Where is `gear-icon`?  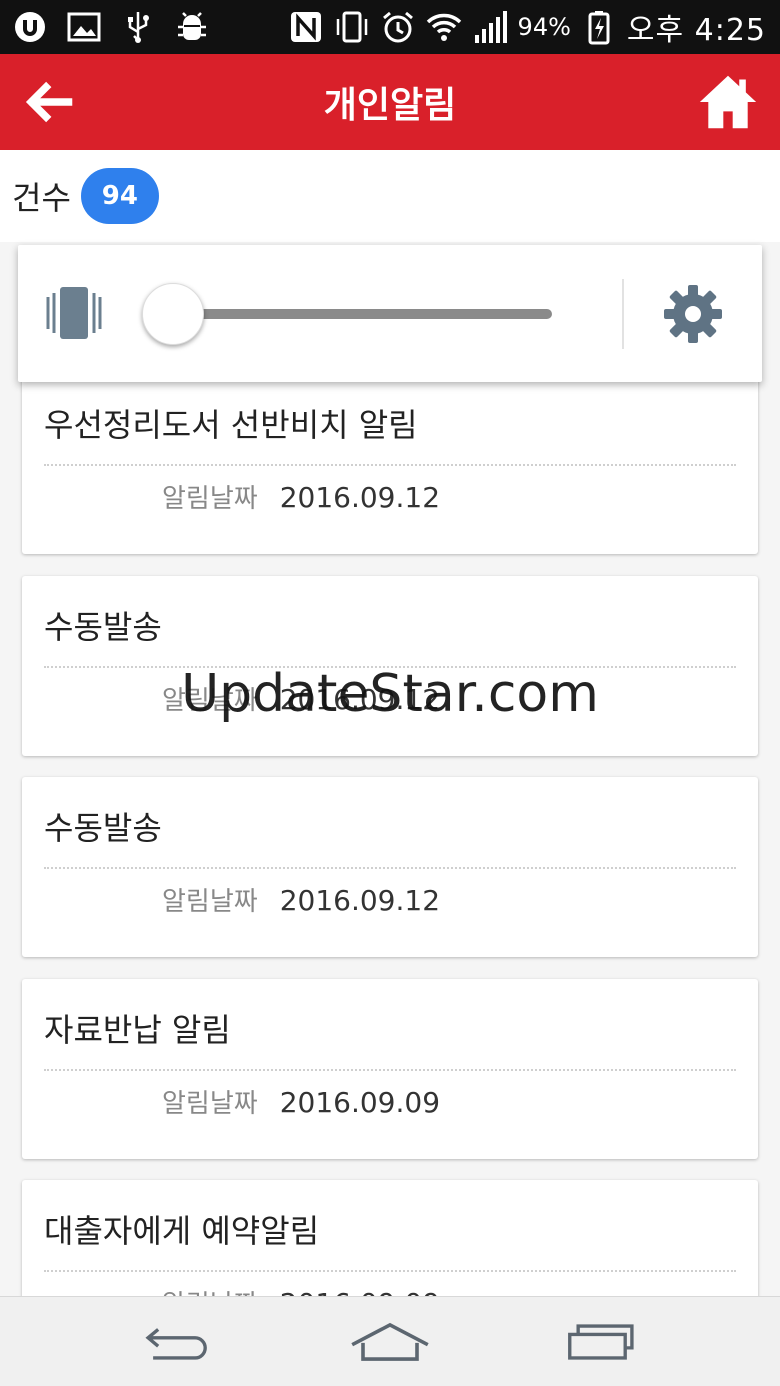
gear-icon is located at coordinates (693, 314).